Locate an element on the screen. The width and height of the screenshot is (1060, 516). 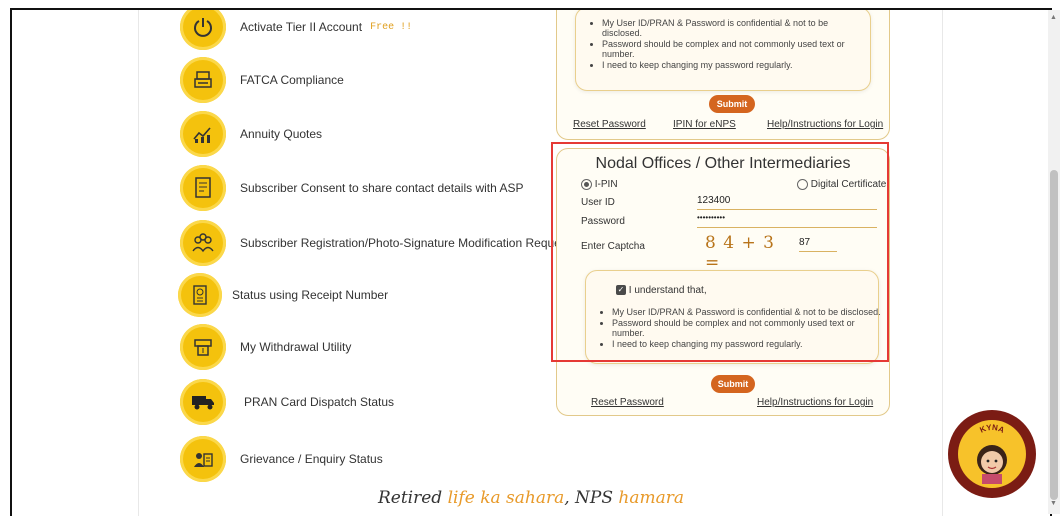
menu-label: Grievance / Enquiry Status is located at coordinates (311, 459).